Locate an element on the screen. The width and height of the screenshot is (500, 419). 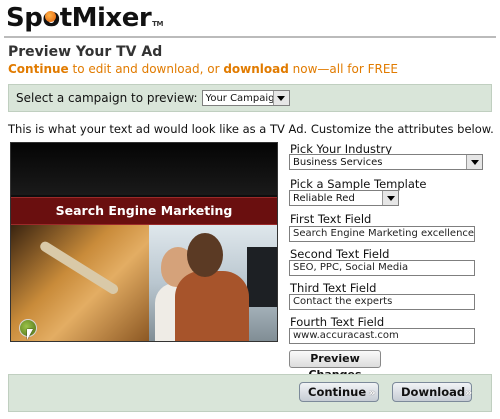
fourth-text-field: www.accuracast.com is located at coordinates (382, 336).